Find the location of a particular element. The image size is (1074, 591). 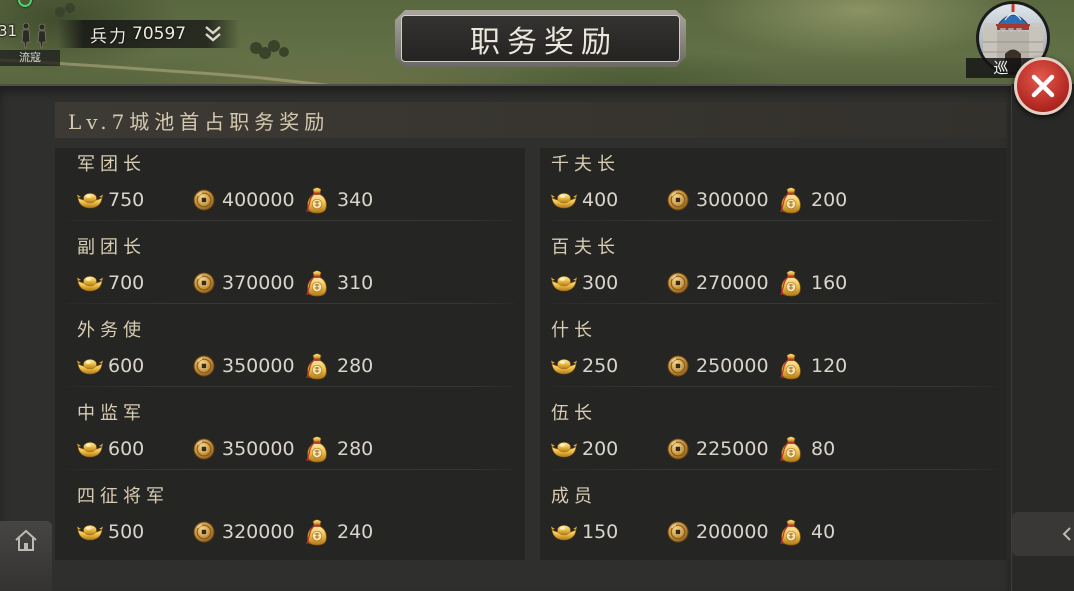

ingot-amount: 150 is located at coordinates (600, 532).